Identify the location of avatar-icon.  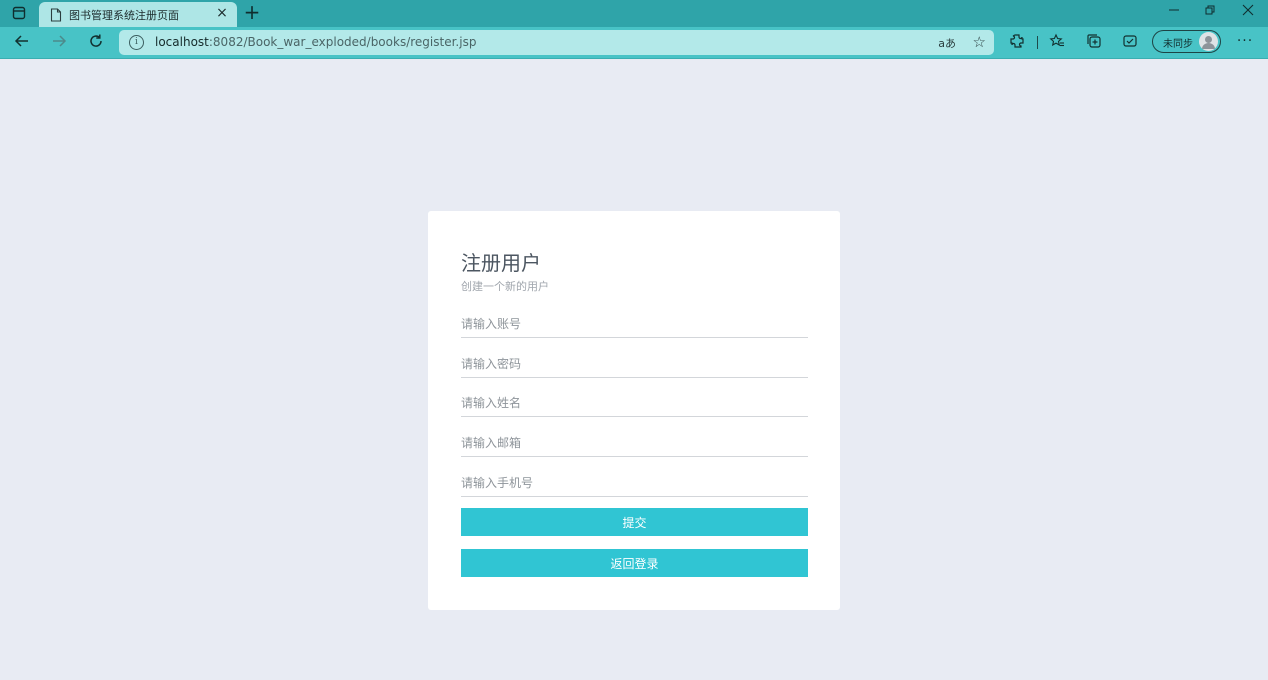
(1208, 41).